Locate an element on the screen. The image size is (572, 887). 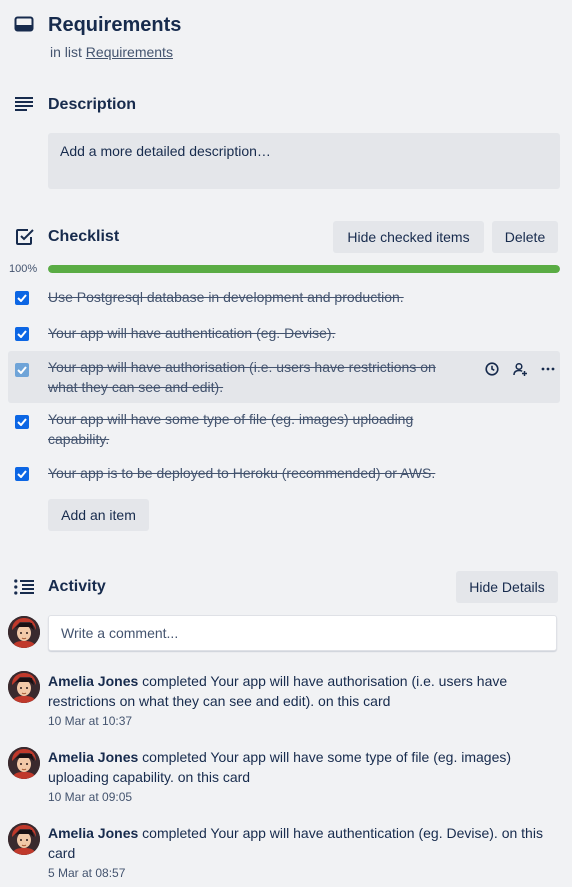
hide-checked-items-button: Hide checked items is located at coordinates (408, 237).